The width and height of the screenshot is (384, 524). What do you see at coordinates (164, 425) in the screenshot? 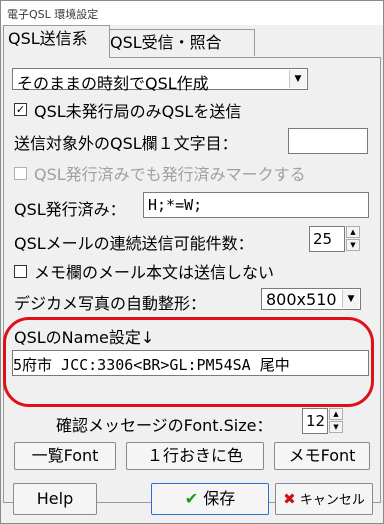
I see `font-size-label: 確認メッセージのFont.Size：` at bounding box center [164, 425].